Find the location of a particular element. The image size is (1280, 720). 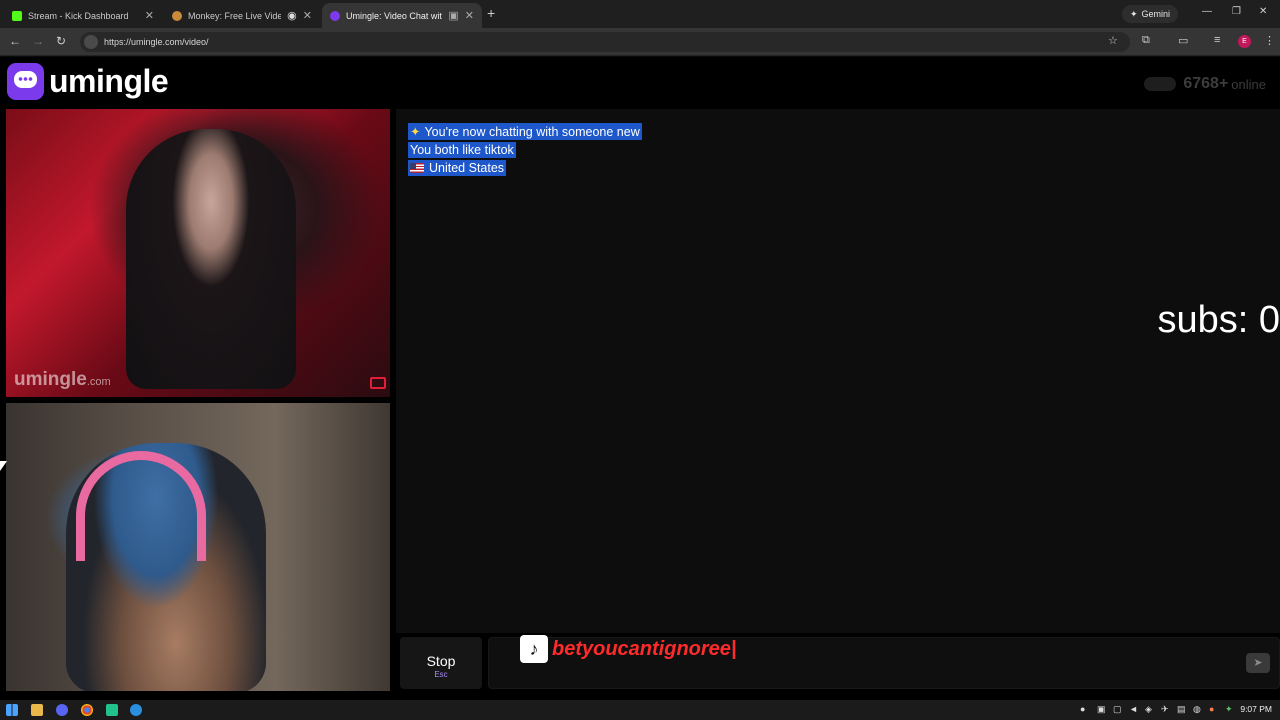

send-button: ➤ is located at coordinates (1258, 663).